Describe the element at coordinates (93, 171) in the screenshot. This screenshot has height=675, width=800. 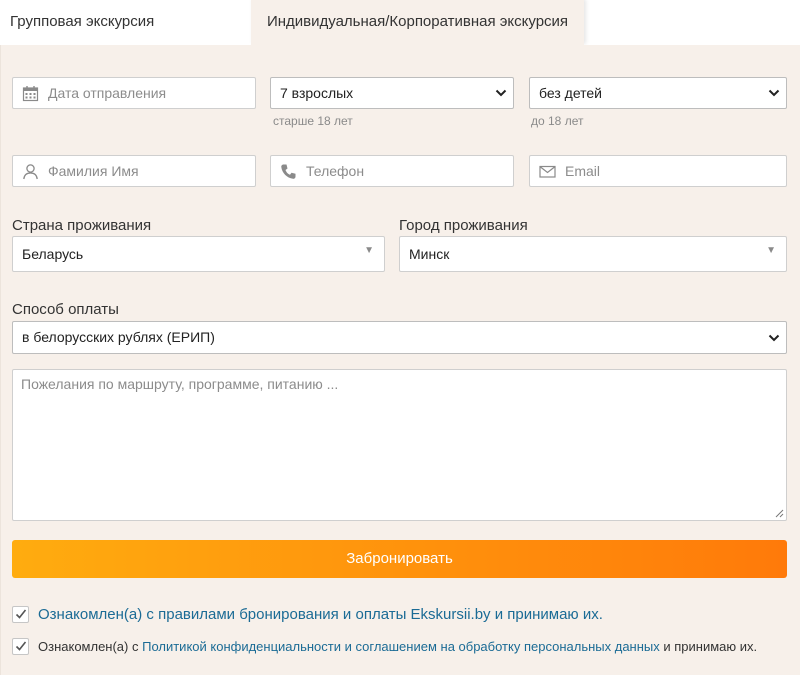
I see `full-name-placeholder: Фамилия Имя` at that location.